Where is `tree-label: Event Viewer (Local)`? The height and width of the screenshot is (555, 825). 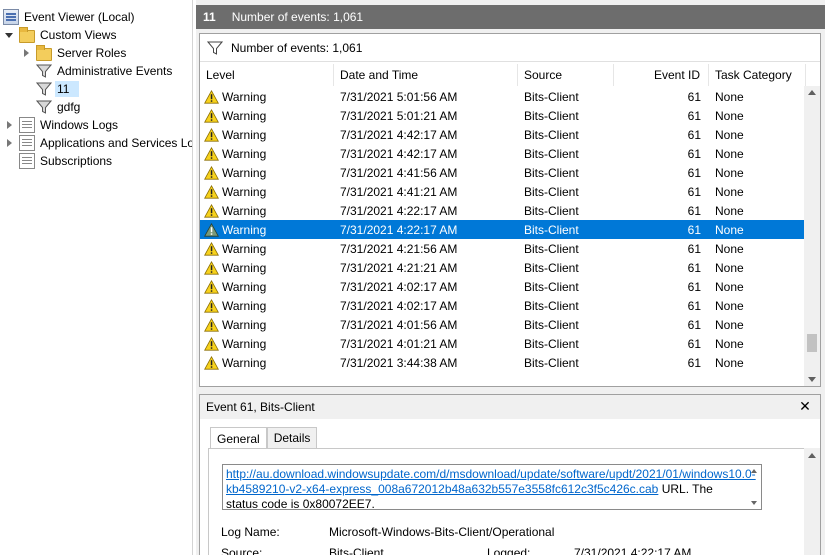 tree-label: Event Viewer (Local) is located at coordinates (79, 17).